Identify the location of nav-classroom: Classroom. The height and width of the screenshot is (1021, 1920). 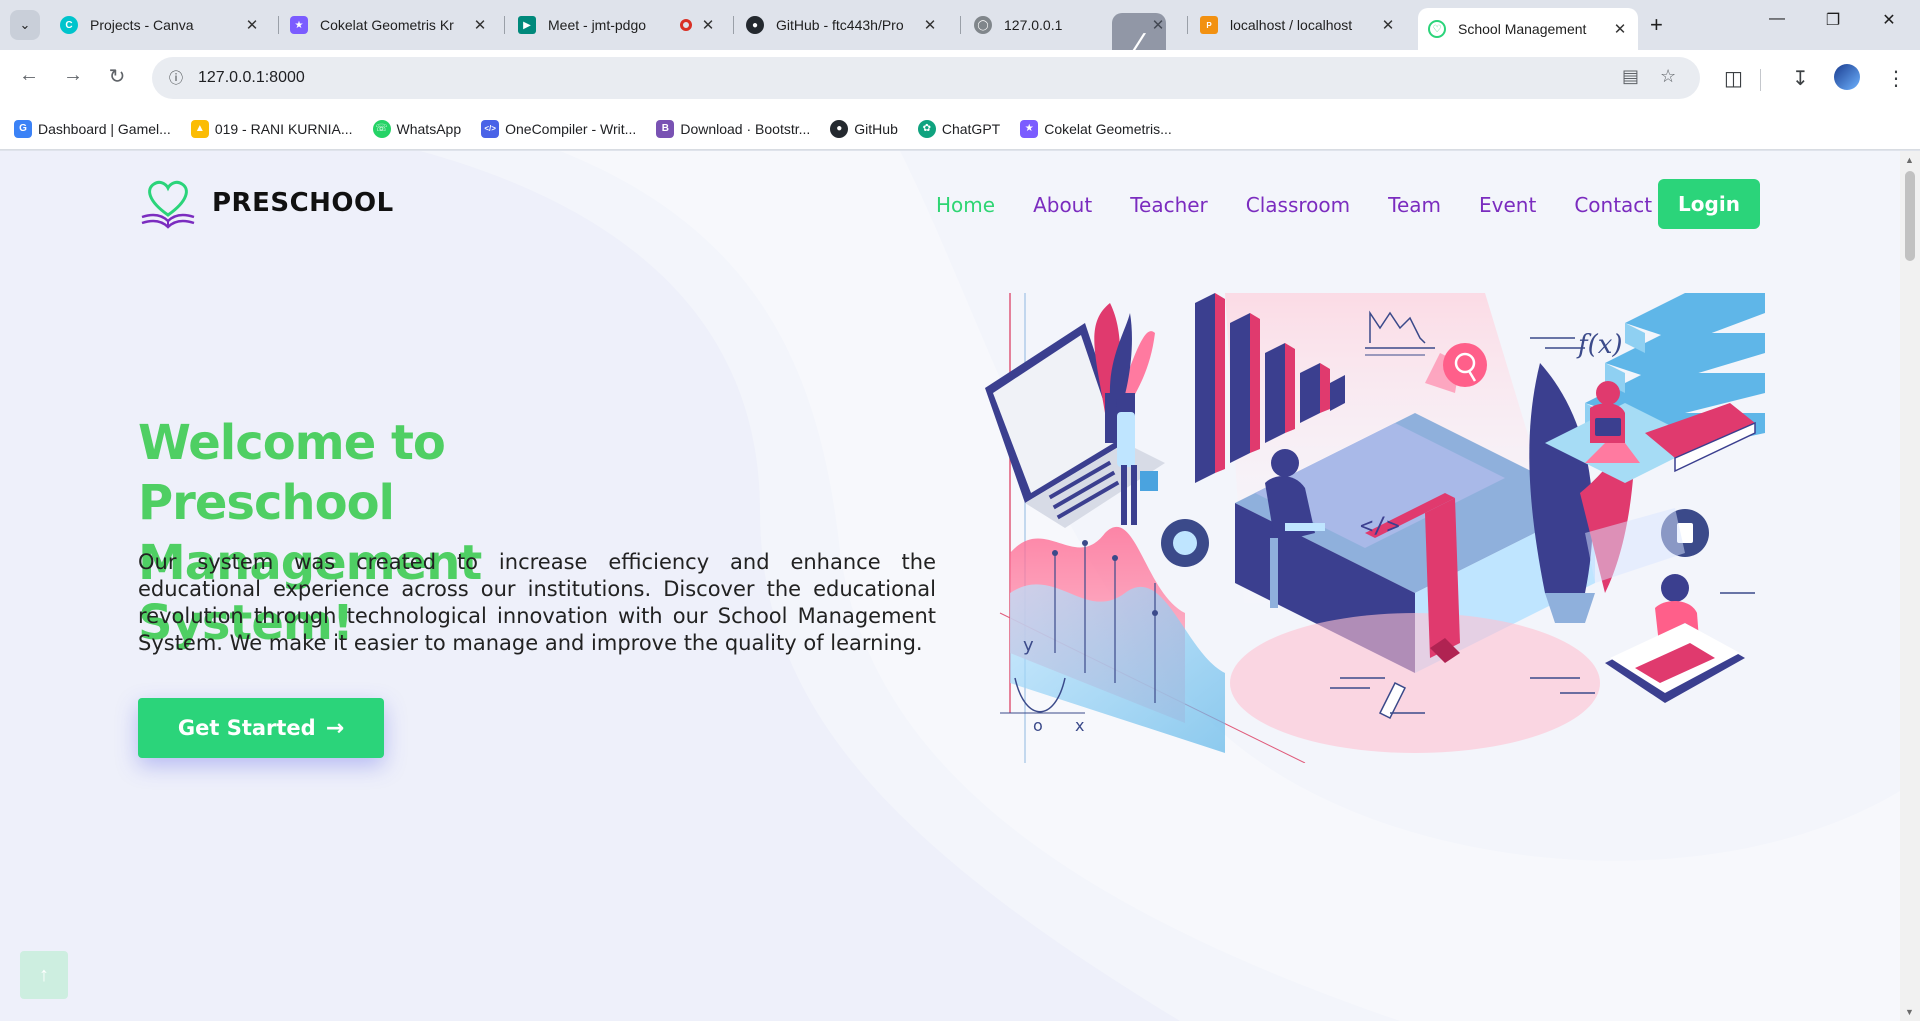
(1298, 205).